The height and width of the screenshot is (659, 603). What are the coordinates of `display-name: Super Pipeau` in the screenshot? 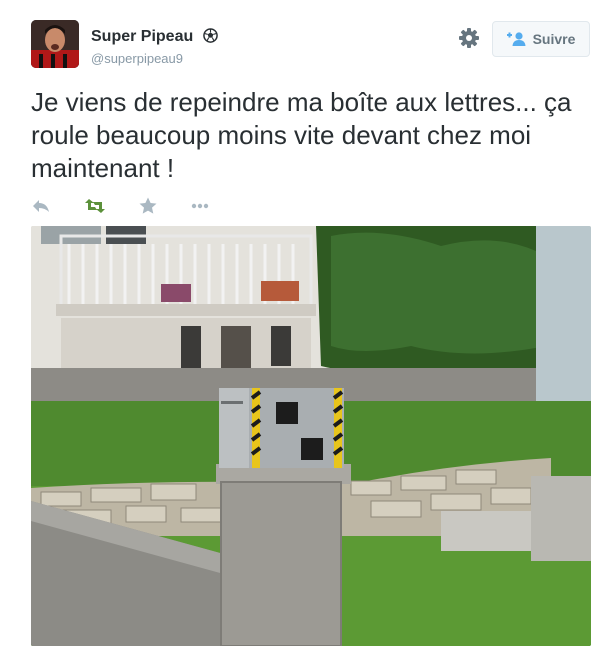 It's located at (154, 37).